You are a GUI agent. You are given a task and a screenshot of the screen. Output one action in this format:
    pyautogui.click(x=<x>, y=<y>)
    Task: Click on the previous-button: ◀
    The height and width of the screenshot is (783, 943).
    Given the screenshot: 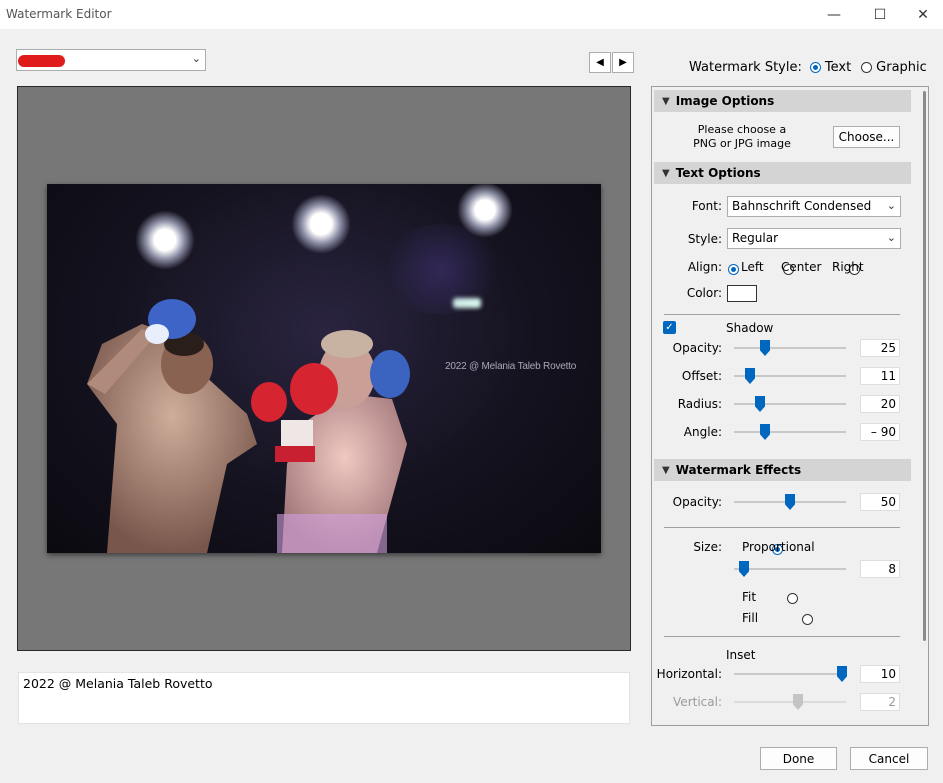 What is the action you would take?
    pyautogui.click(x=600, y=62)
    